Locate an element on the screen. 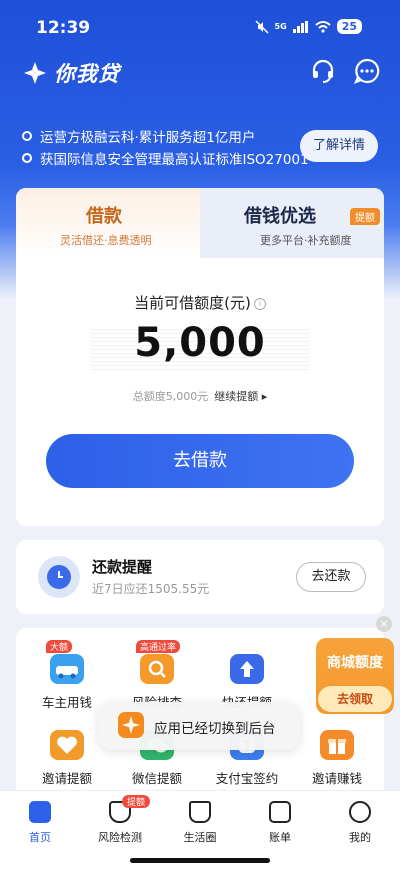 The width and height of the screenshot is (400, 869). nav-mine: 我的 is located at coordinates (360, 823).